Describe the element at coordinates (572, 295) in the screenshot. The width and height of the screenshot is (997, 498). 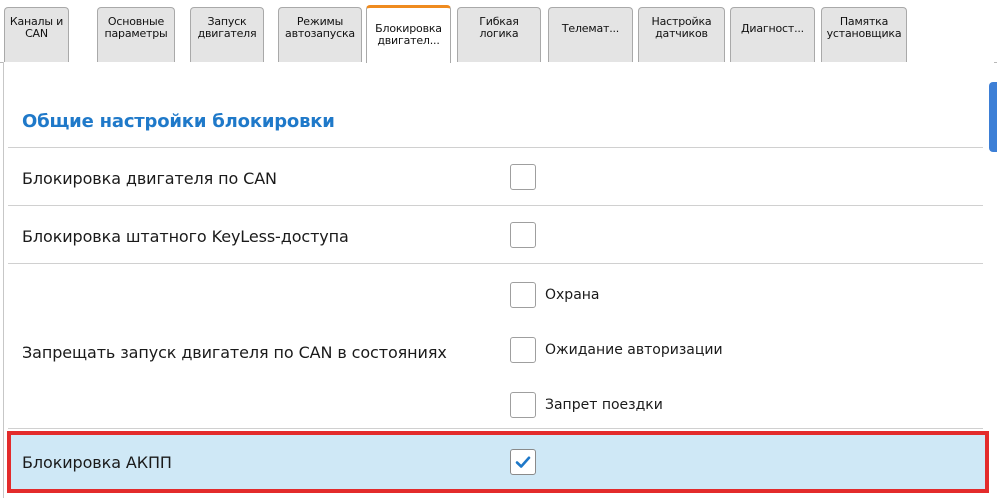
I see `option-guard-label: Охрана` at that location.